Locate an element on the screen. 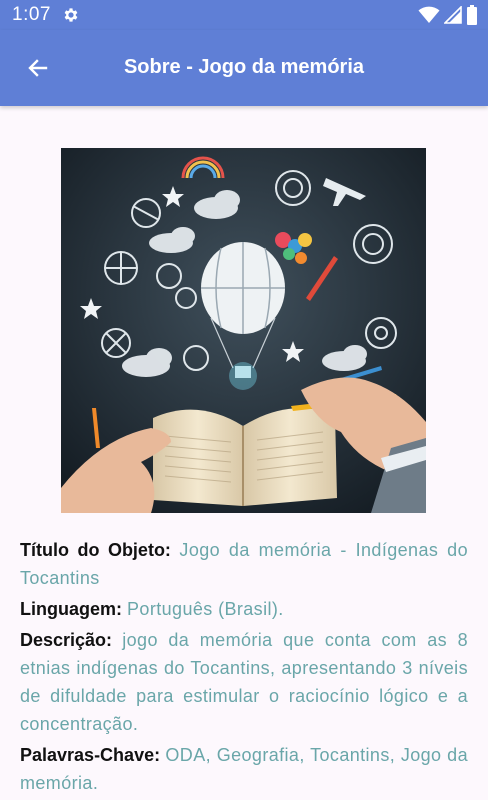  status-bar: 1:07 is located at coordinates (244, 15).